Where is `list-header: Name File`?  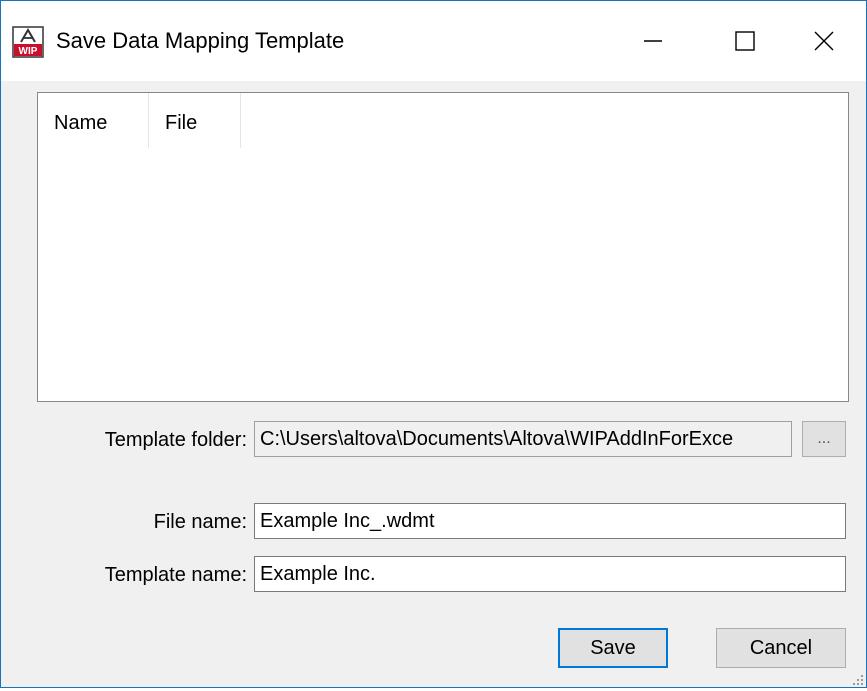 list-header: Name File is located at coordinates (139, 120).